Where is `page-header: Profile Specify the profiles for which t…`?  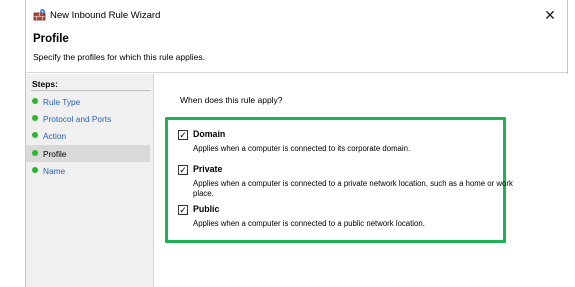 page-header: Profile Specify the profiles for which t… is located at coordinates (296, 51).